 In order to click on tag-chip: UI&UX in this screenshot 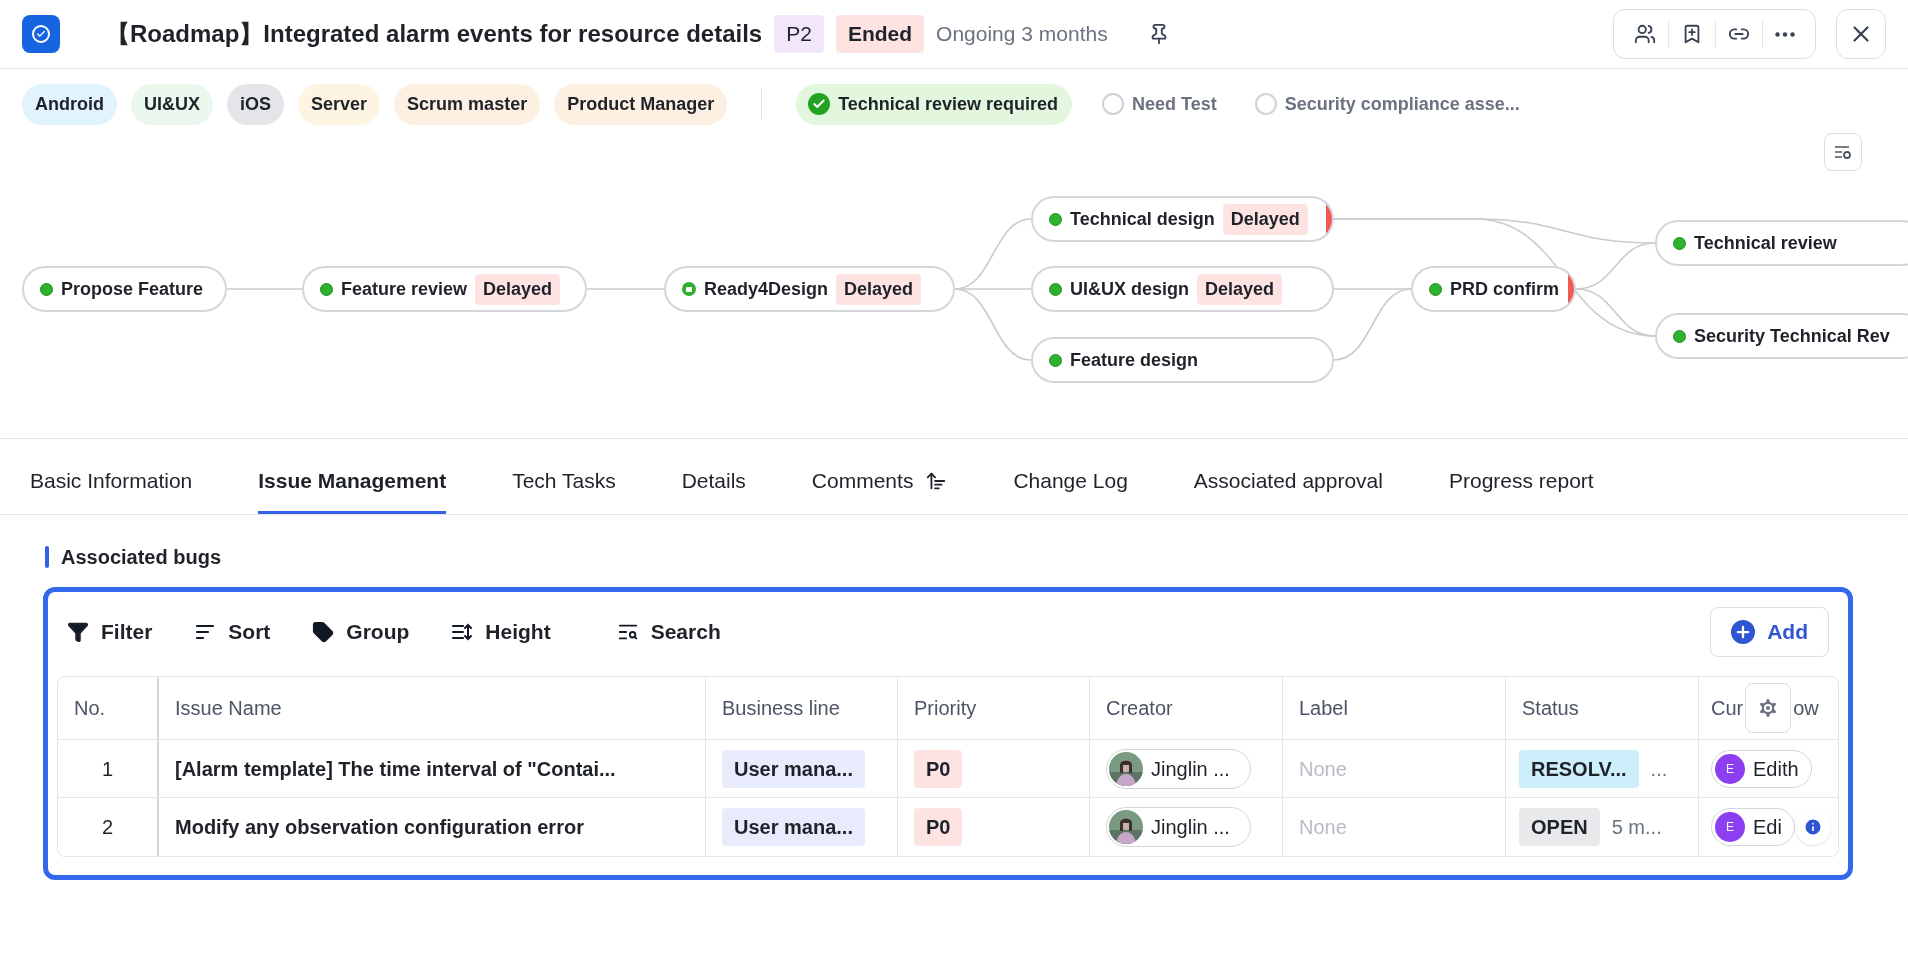, I will do `click(172, 104)`.